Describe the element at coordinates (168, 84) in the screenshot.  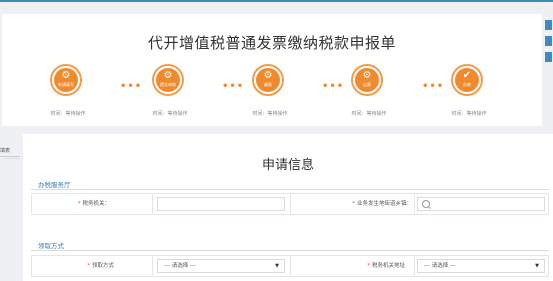
I see `step-caption: 提交审核` at that location.